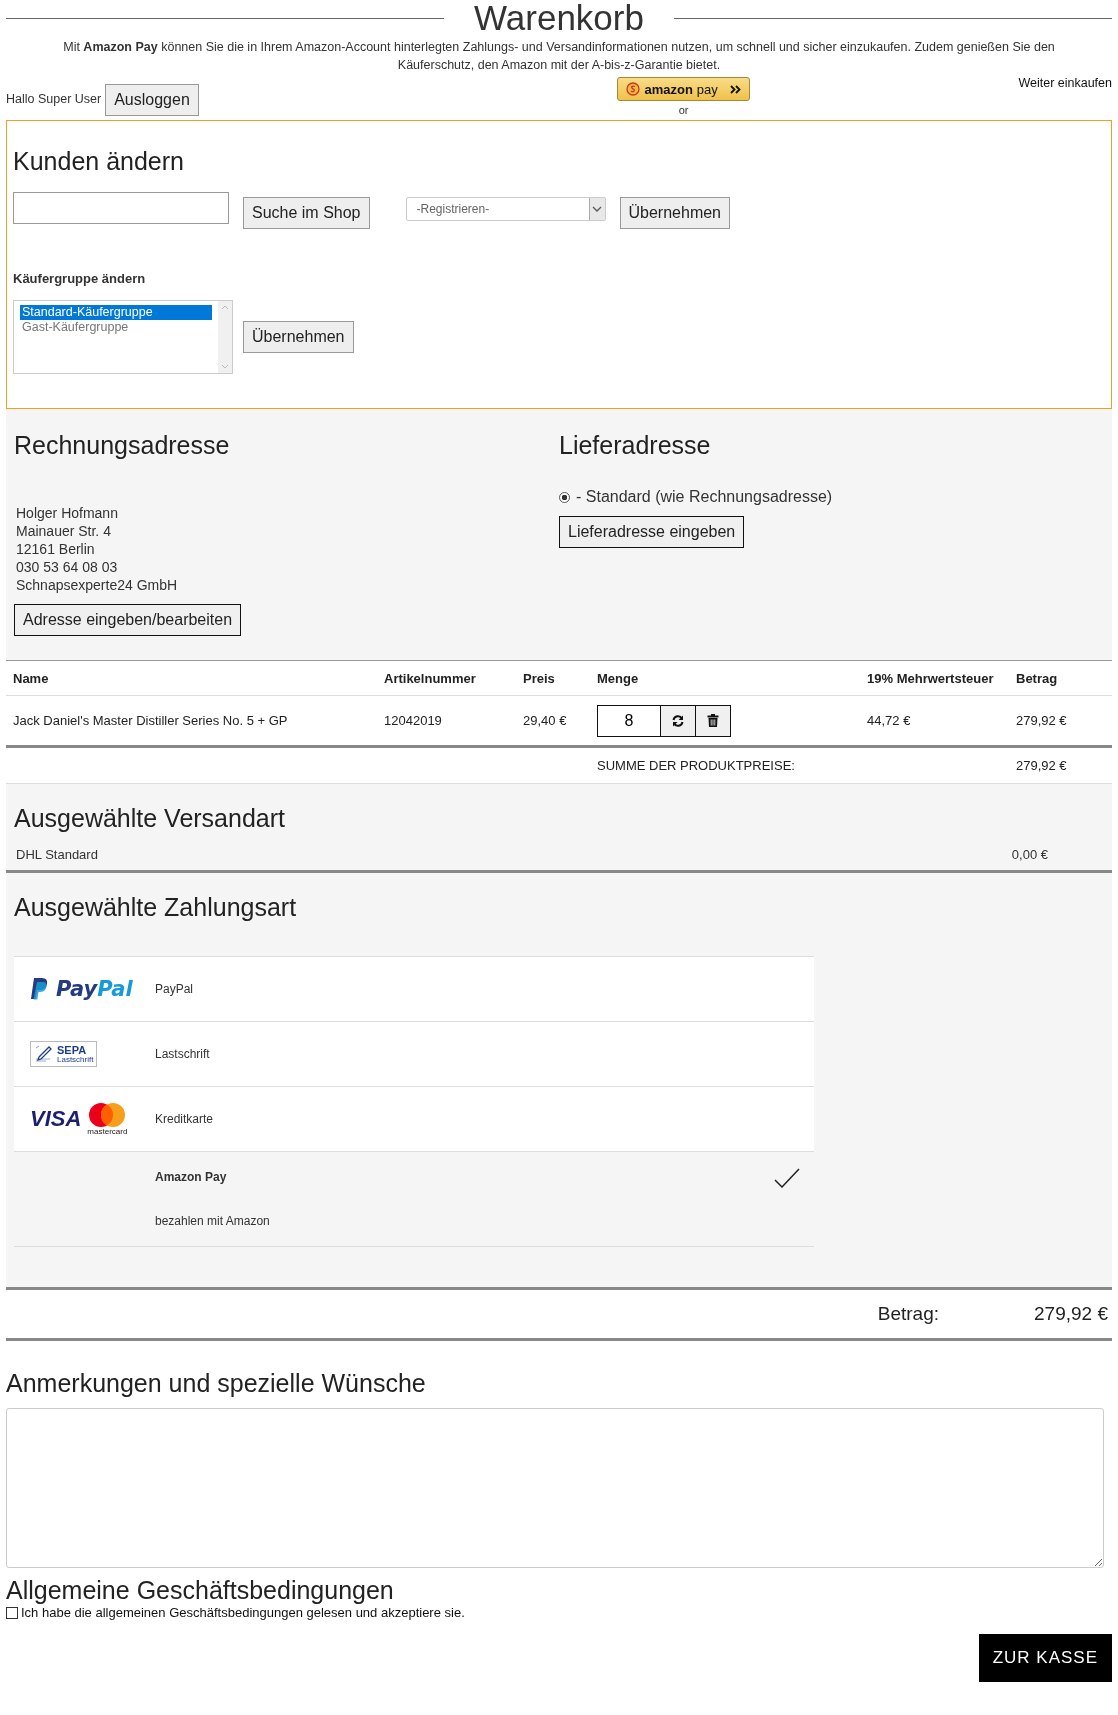  I want to click on table-cell-text: Jack Daniel's Master Distiller Series No. 5 + GP, so click(151, 720).